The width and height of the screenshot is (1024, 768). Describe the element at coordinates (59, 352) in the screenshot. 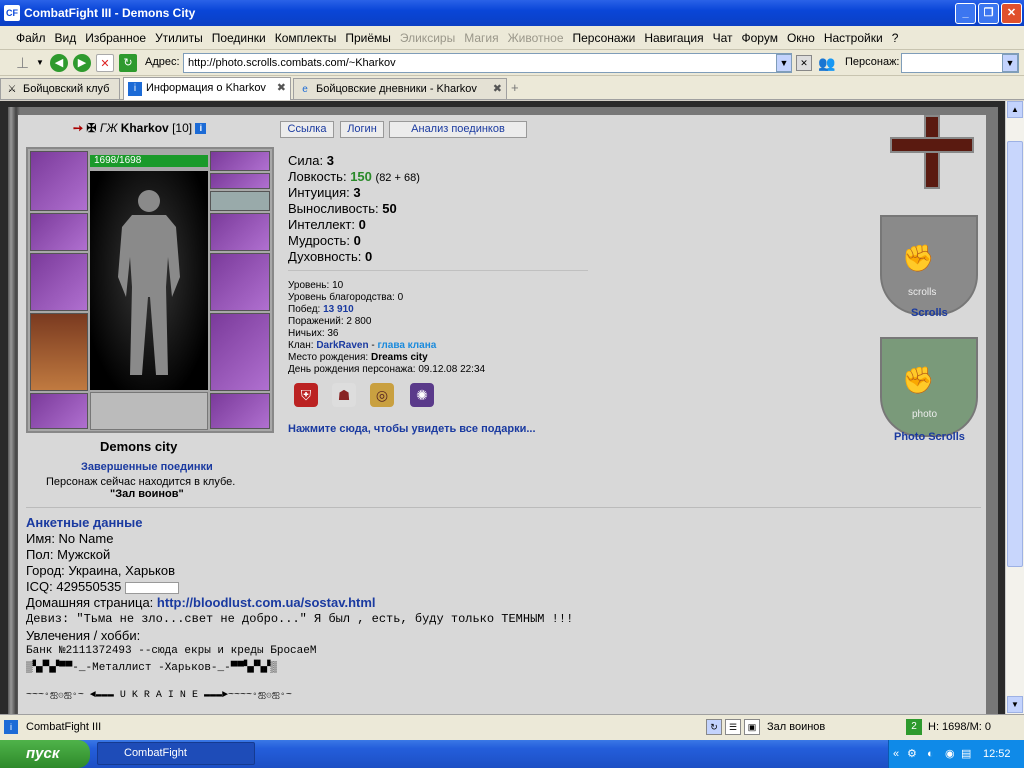

I see `armor-slot` at that location.